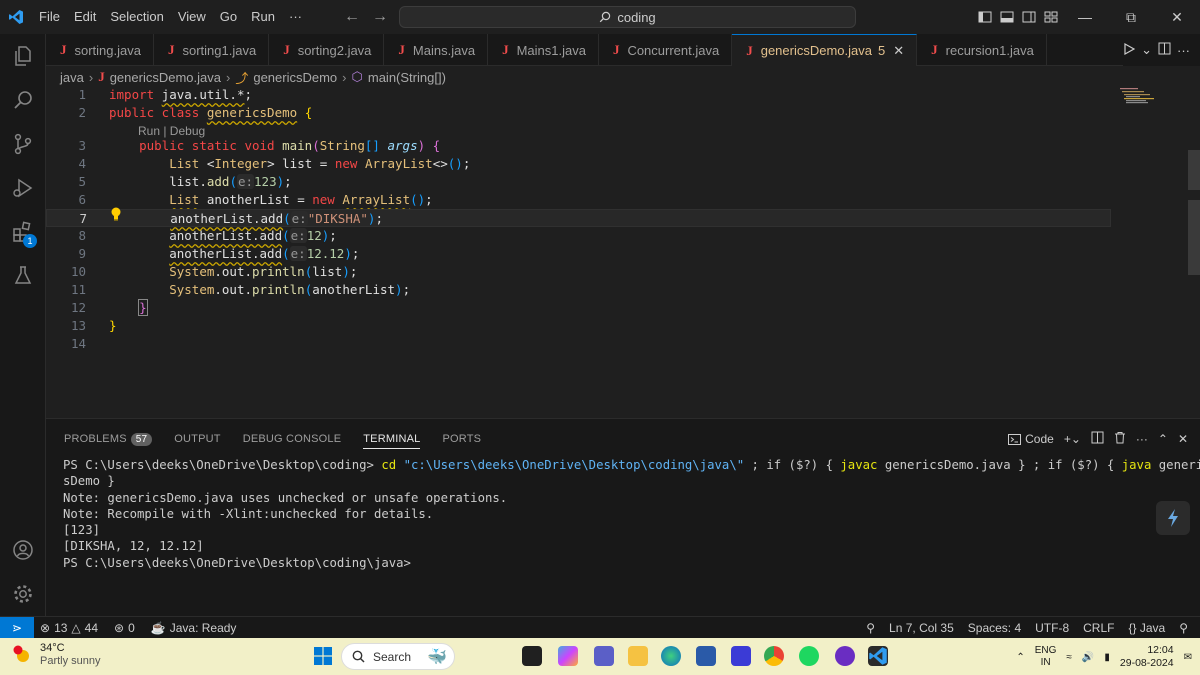 The image size is (1200, 675). What do you see at coordinates (1183, 439) in the screenshot?
I see `close-panel-icon: ✕` at bounding box center [1183, 439].